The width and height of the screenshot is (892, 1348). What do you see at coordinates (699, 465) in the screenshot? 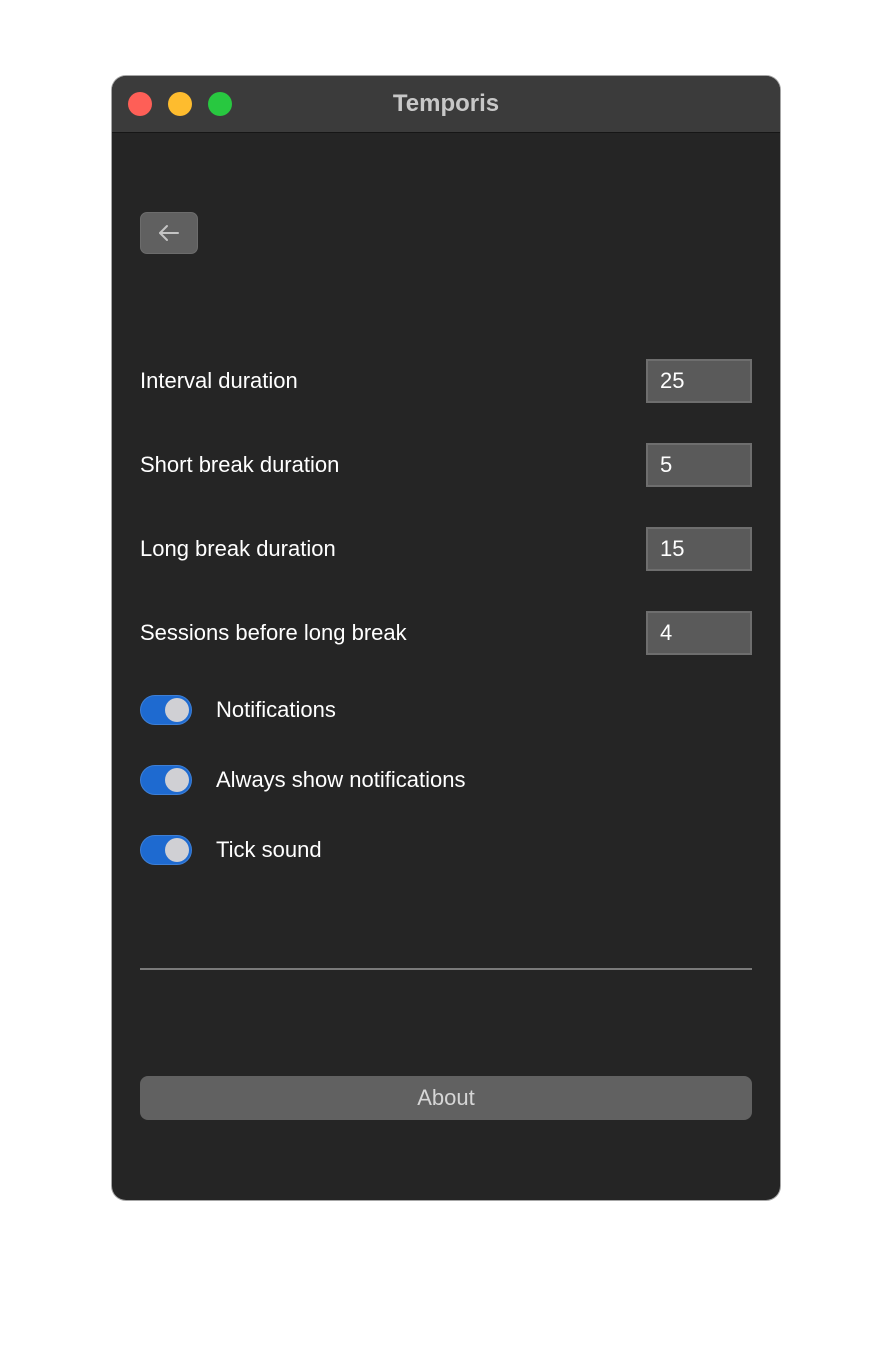
I see `short-break-duration-input` at bounding box center [699, 465].